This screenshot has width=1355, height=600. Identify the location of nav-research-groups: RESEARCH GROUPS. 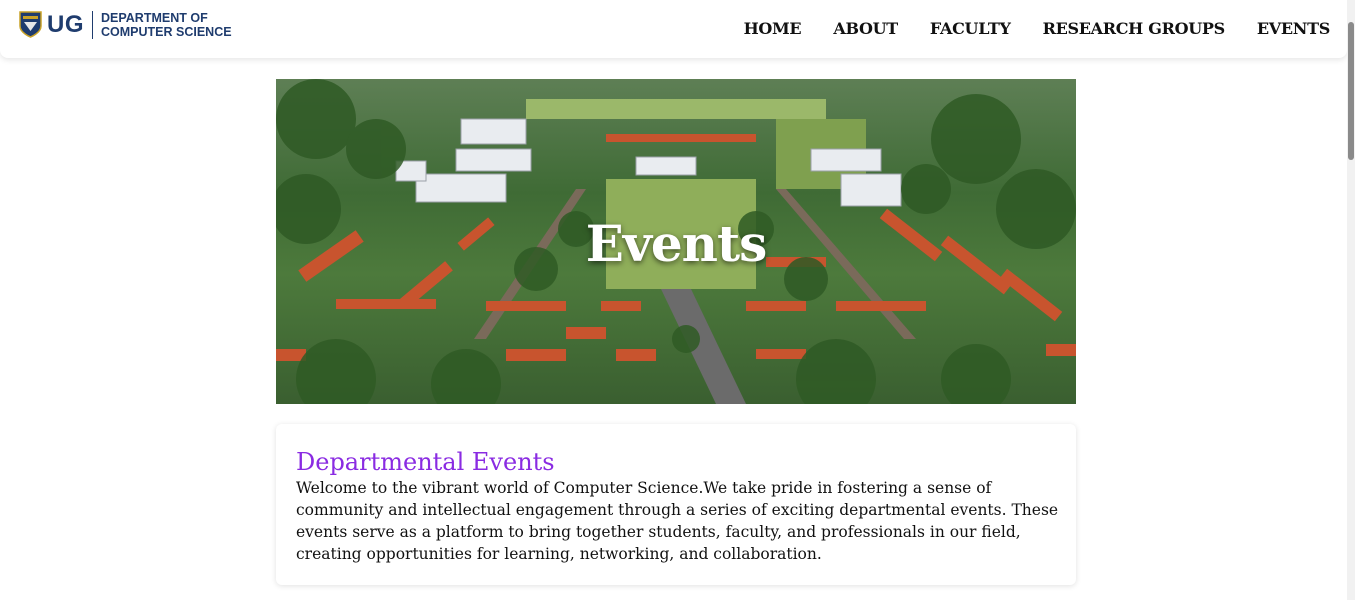
(1134, 28).